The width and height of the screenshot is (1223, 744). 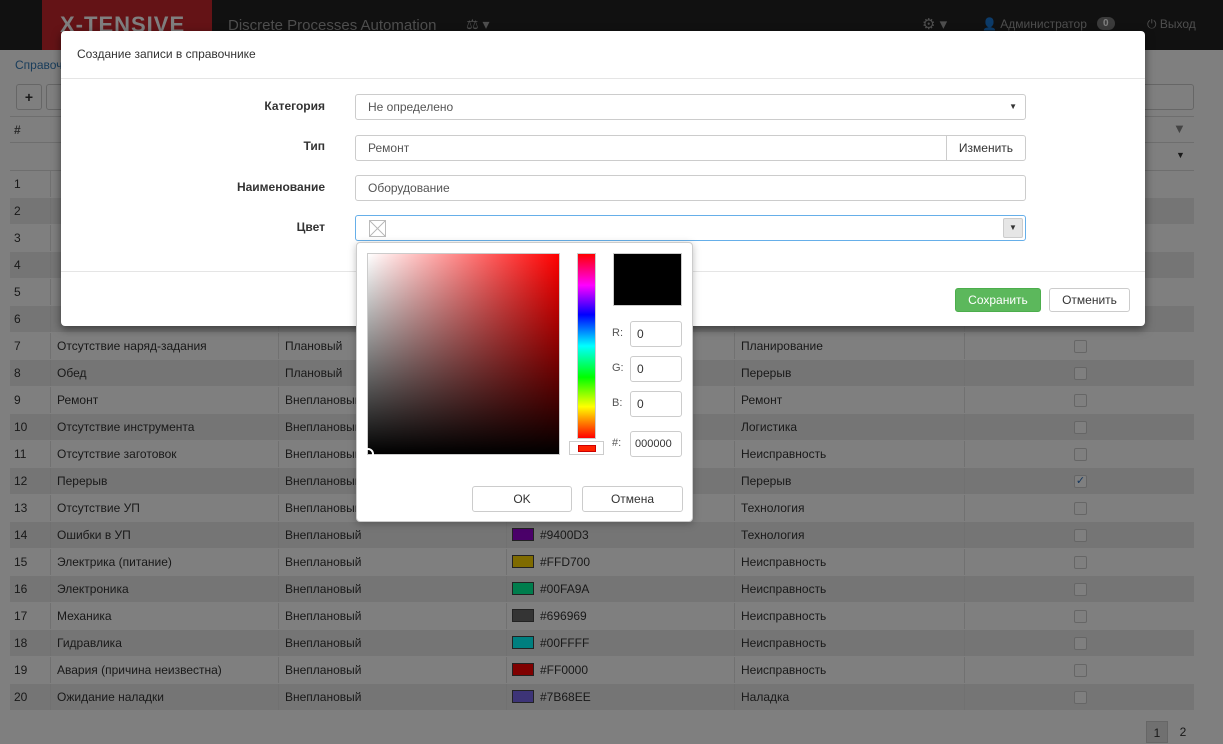 What do you see at coordinates (647, 279) in the screenshot?
I see `color-preview` at bounding box center [647, 279].